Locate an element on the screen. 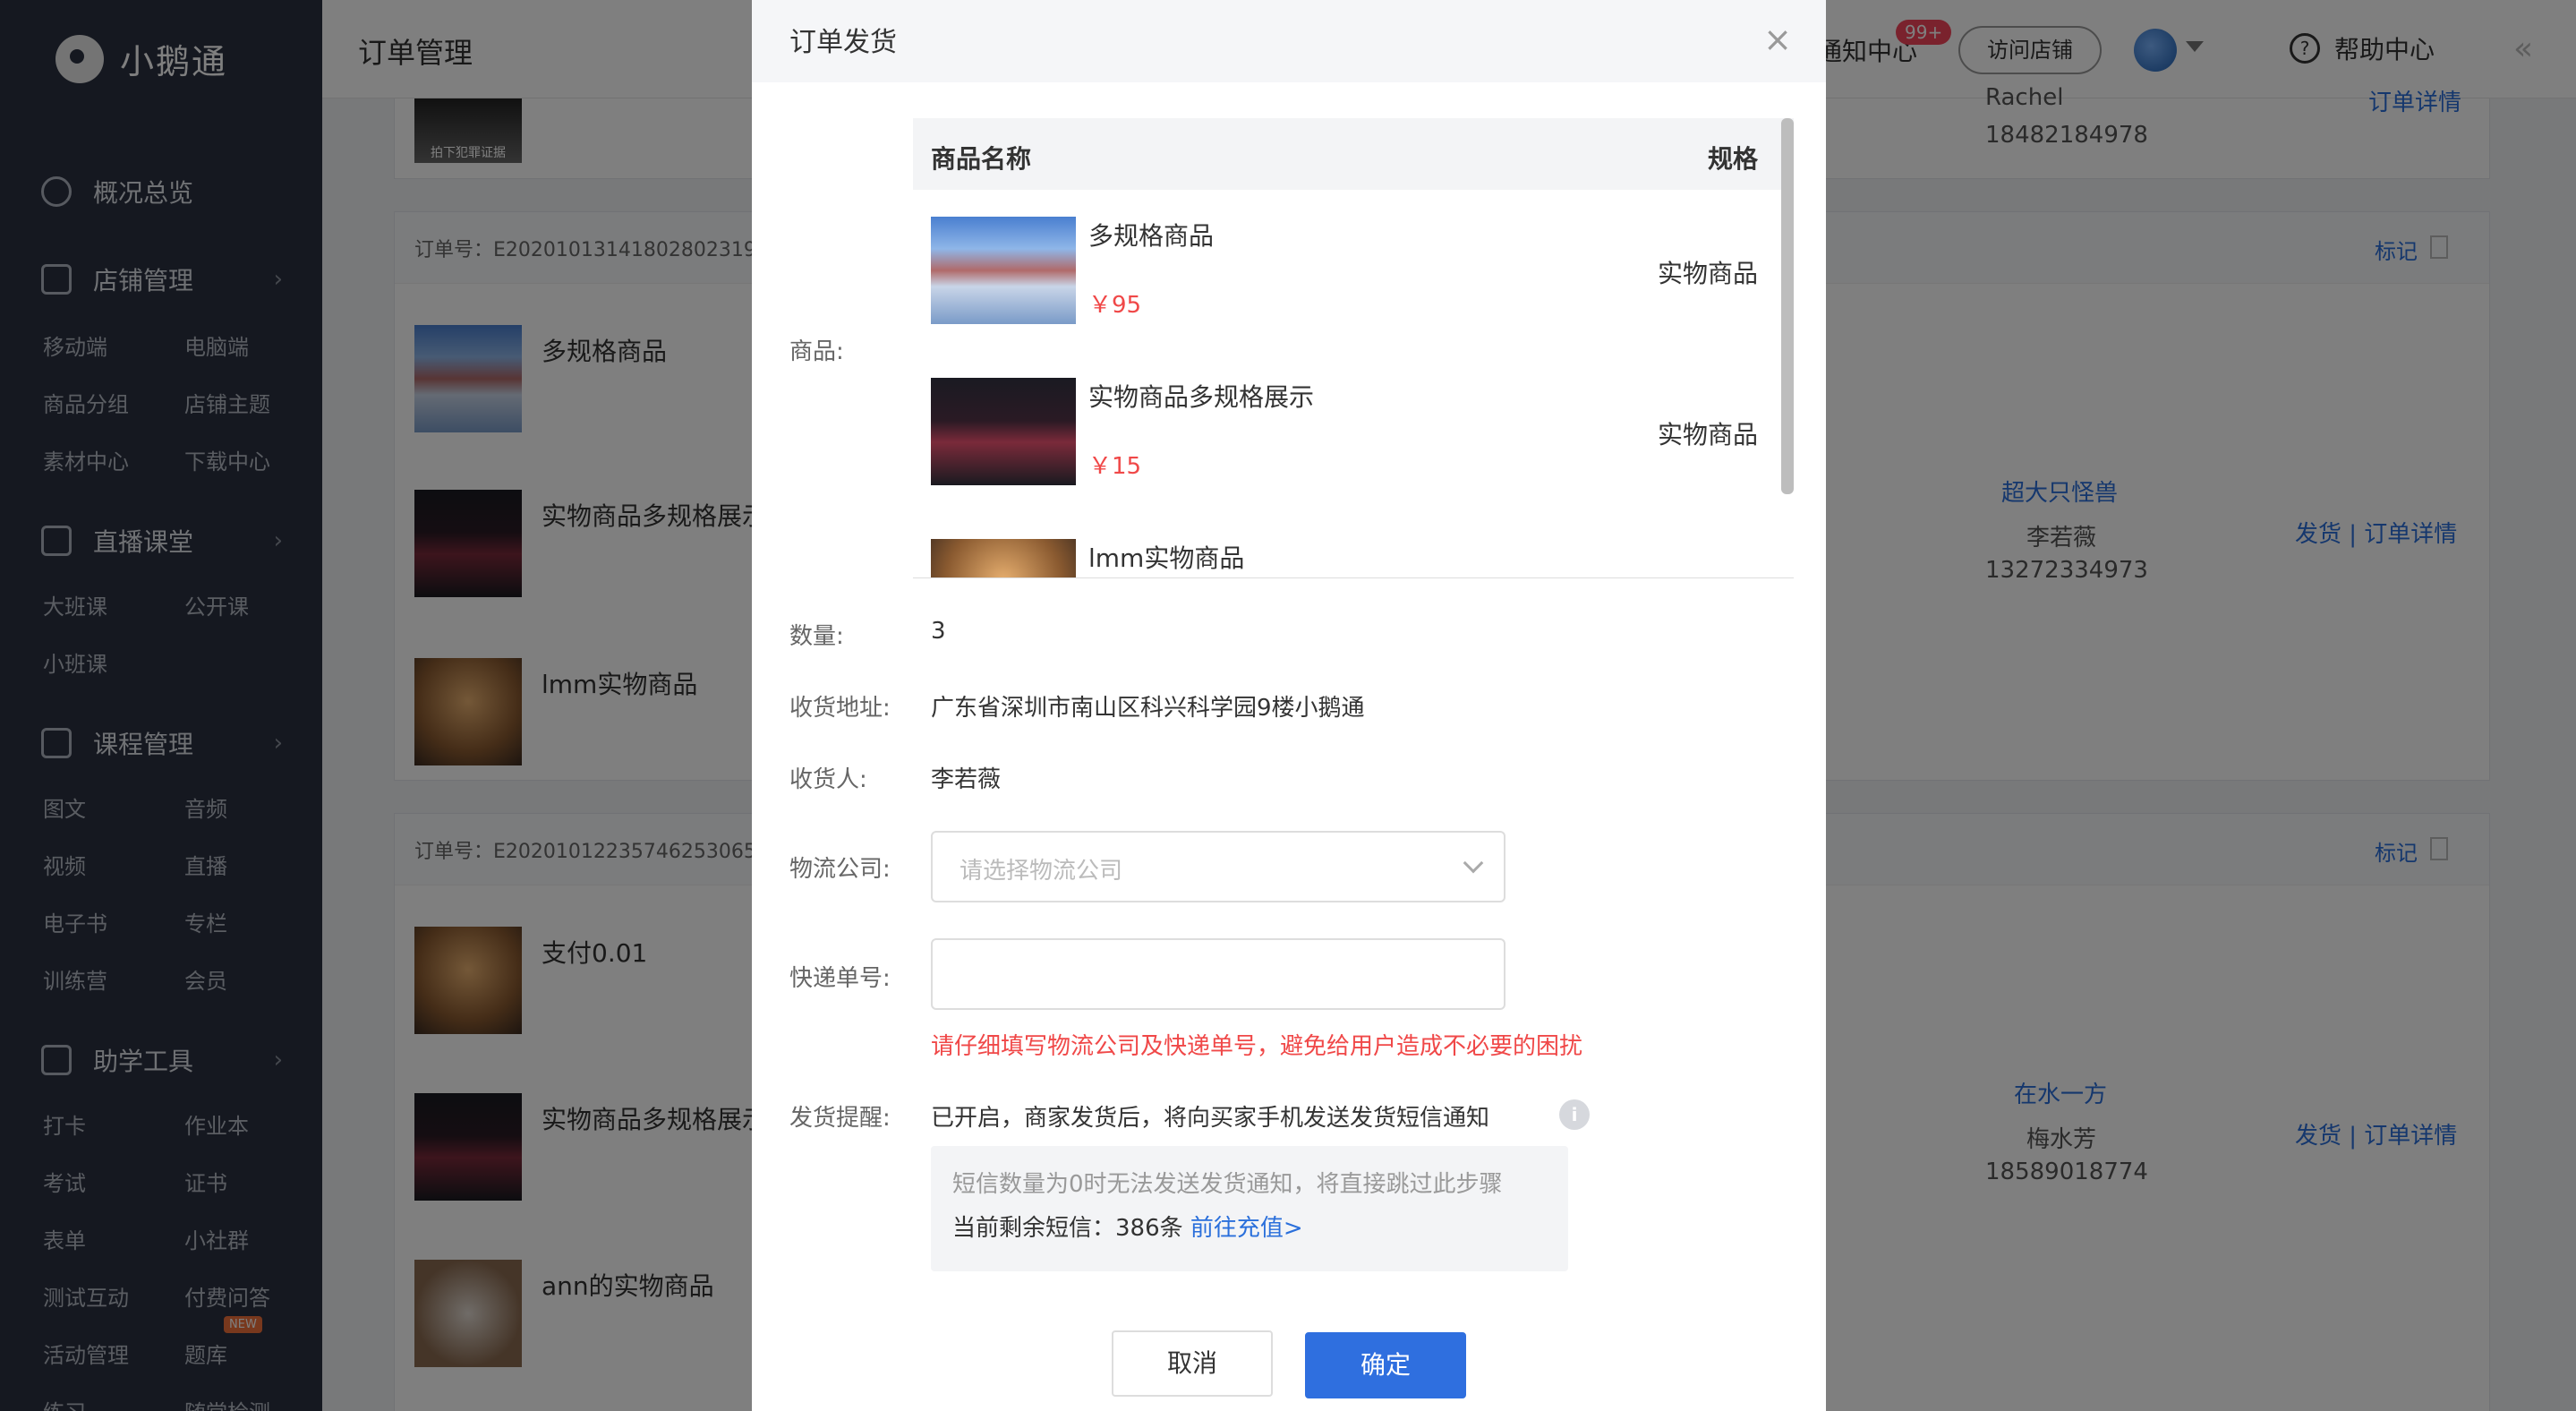  tracking-label: 快递单号: is located at coordinates (840, 978).